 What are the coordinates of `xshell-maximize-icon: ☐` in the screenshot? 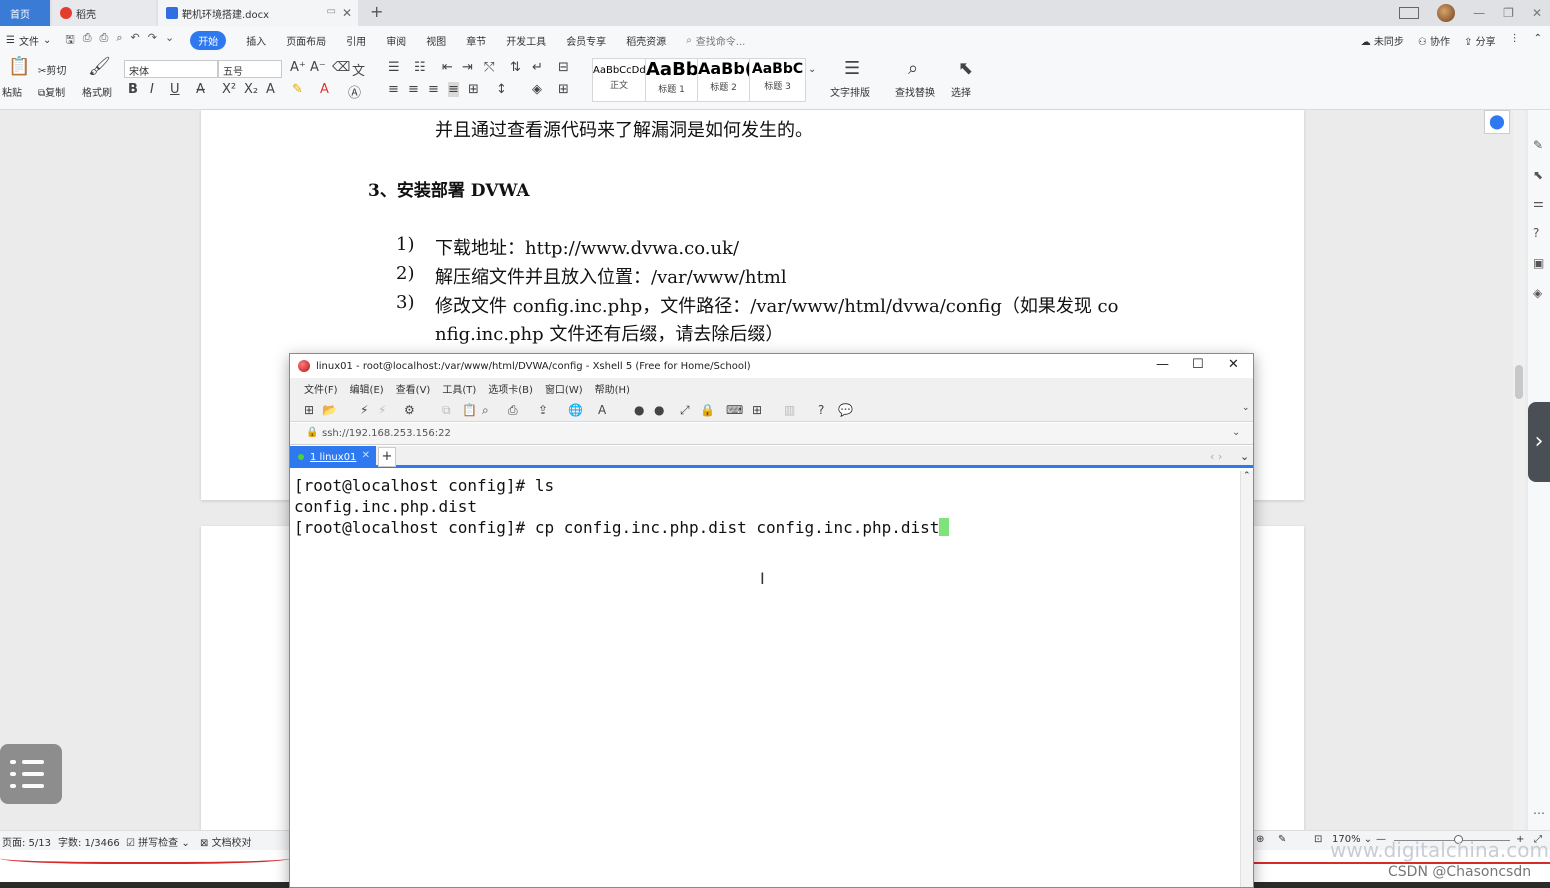 It's located at (1198, 364).